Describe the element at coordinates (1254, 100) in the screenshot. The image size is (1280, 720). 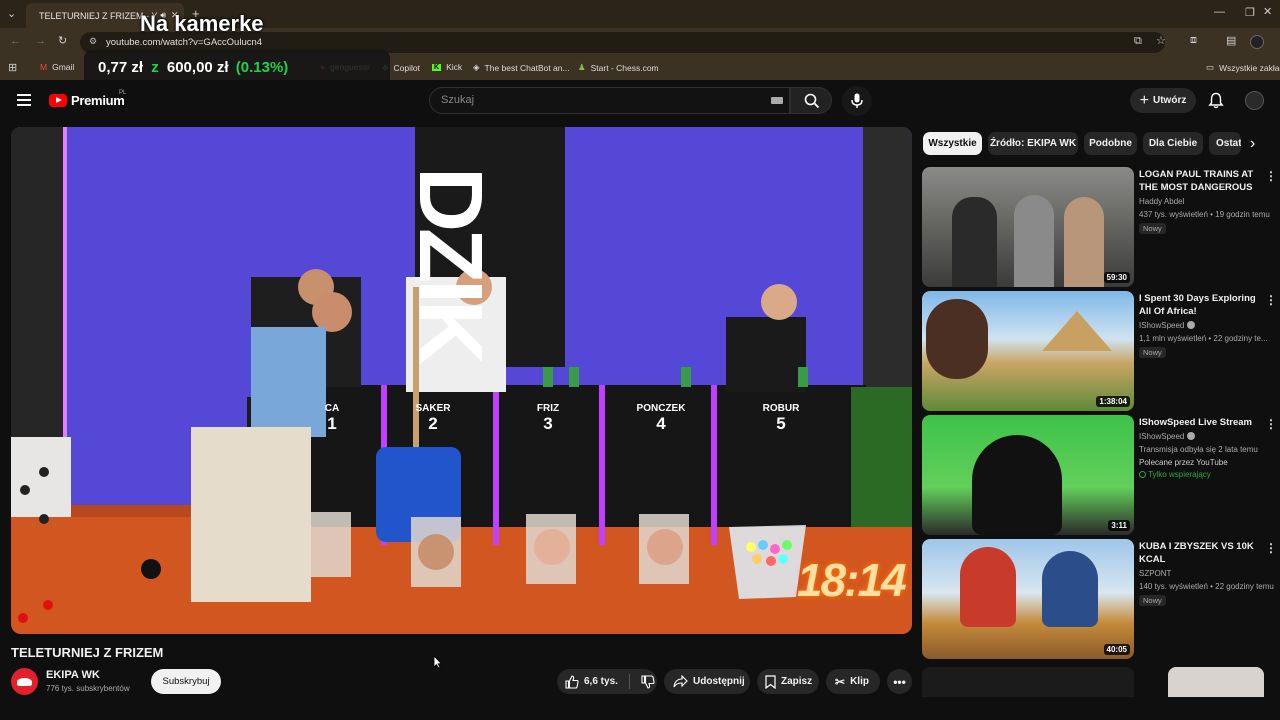
I see `account-avatar` at that location.